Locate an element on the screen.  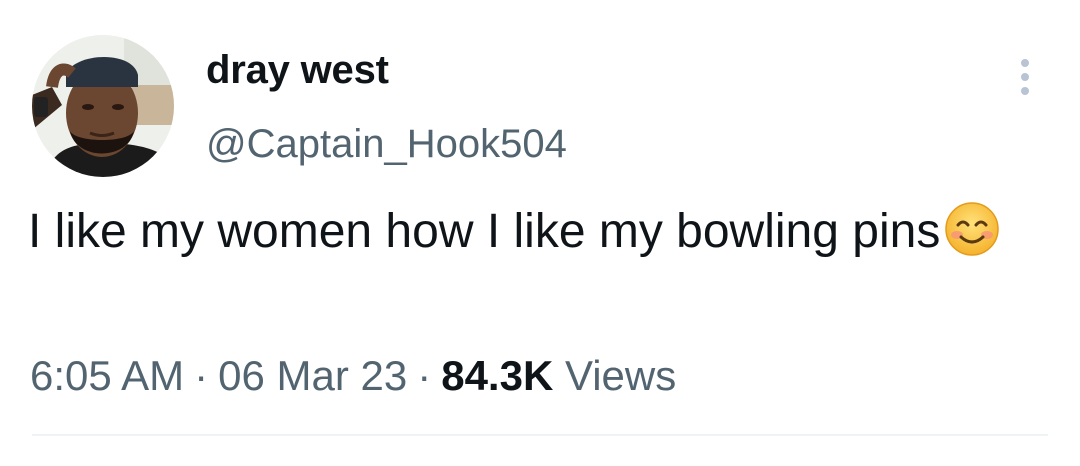
divider is located at coordinates (540, 435).